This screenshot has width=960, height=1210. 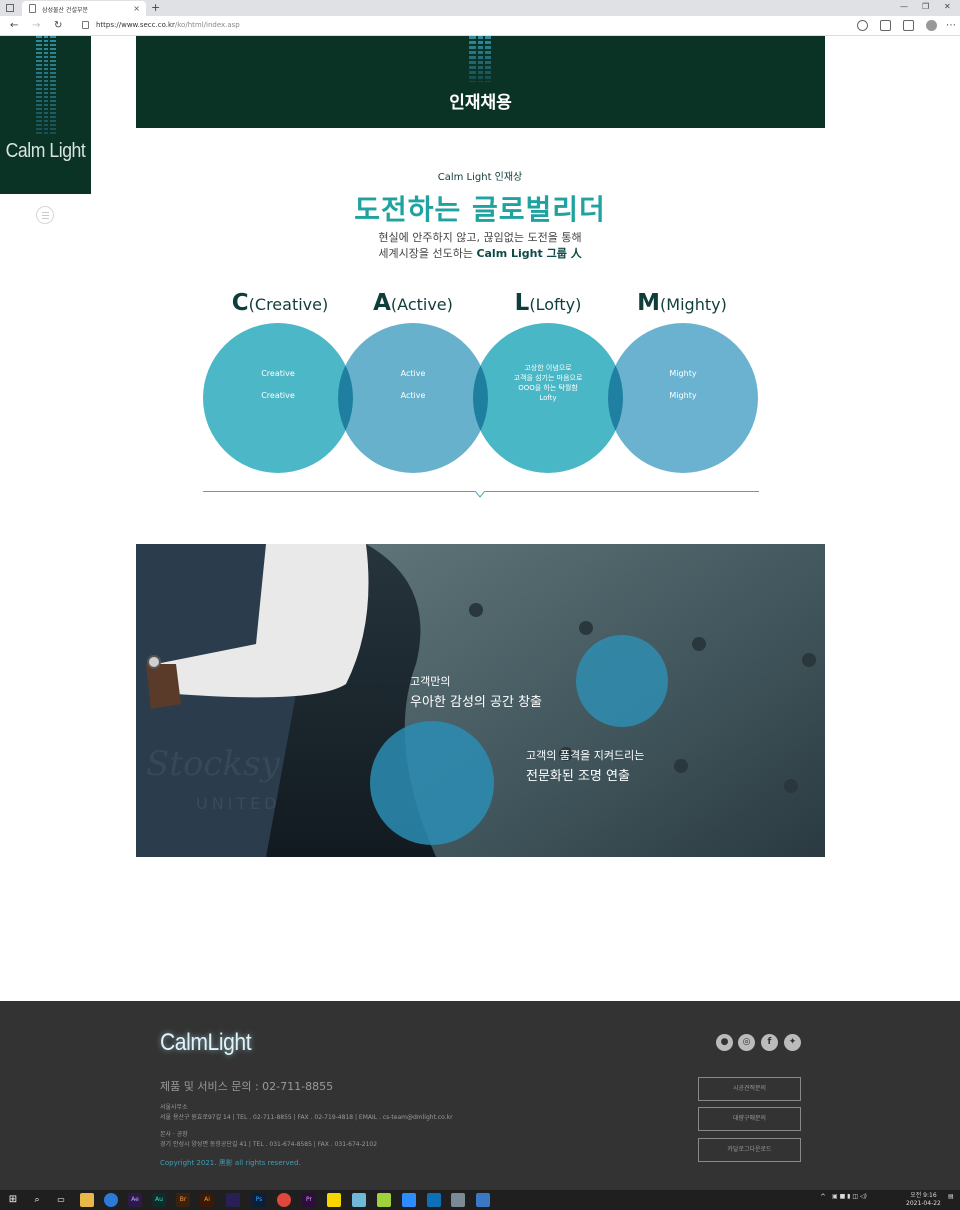 I want to click on value-word: (Creative), so click(x=288, y=304).